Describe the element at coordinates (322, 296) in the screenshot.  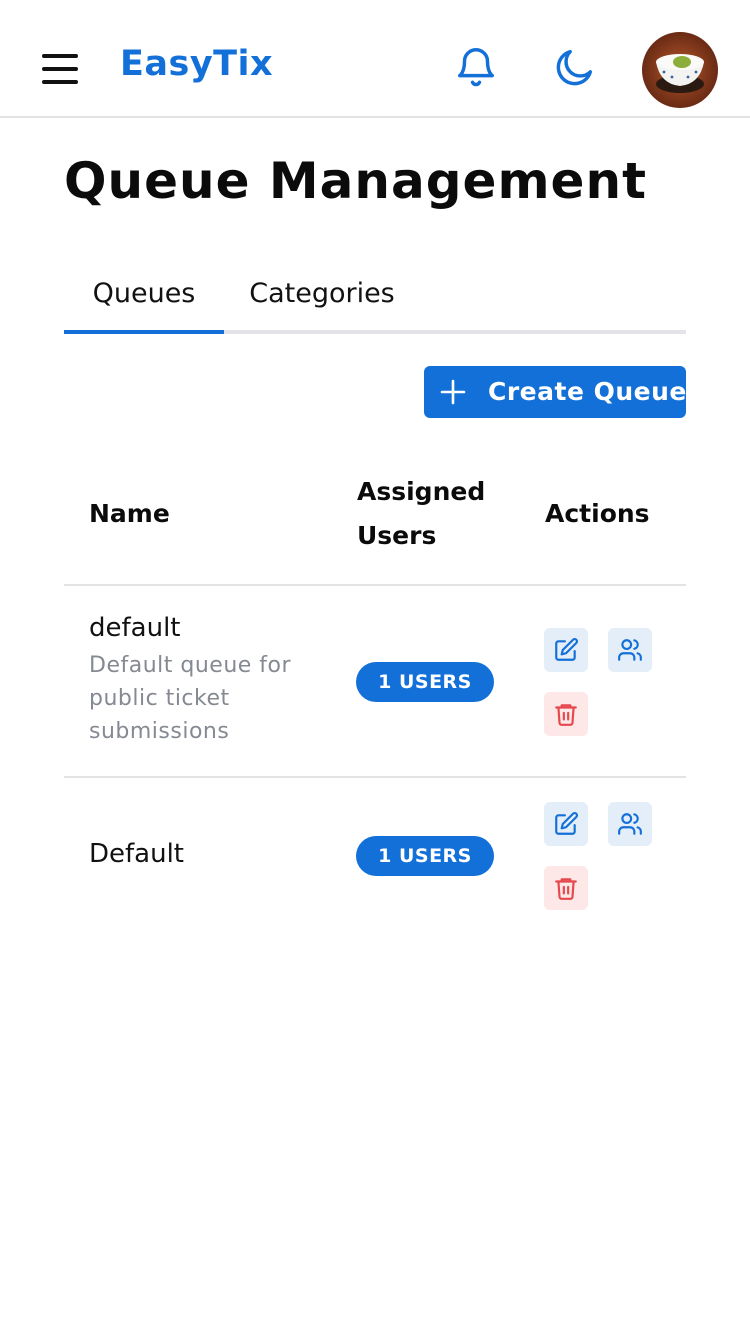
I see `tab-categories: Categories` at that location.